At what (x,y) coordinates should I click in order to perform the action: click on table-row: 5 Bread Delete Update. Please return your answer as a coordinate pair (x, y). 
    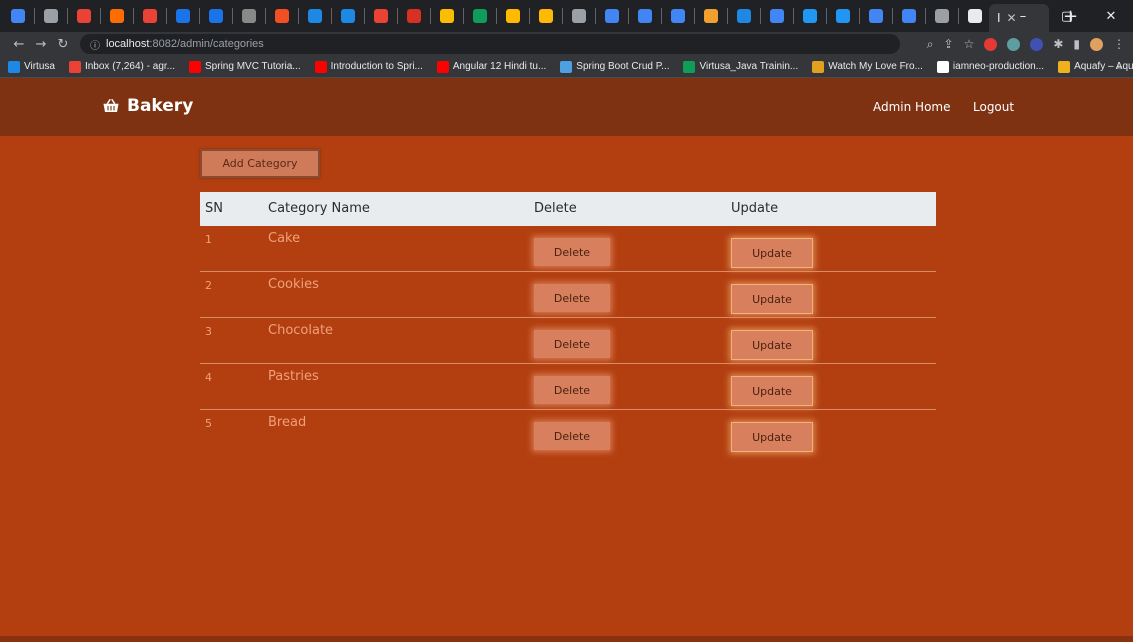
    Looking at the image, I should click on (568, 433).